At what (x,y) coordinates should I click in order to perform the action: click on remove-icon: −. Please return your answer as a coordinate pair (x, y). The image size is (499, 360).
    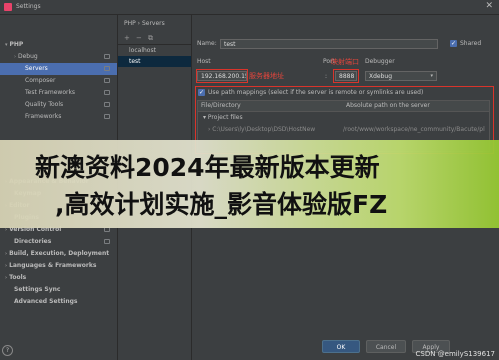
    Looking at the image, I should click on (139, 38).